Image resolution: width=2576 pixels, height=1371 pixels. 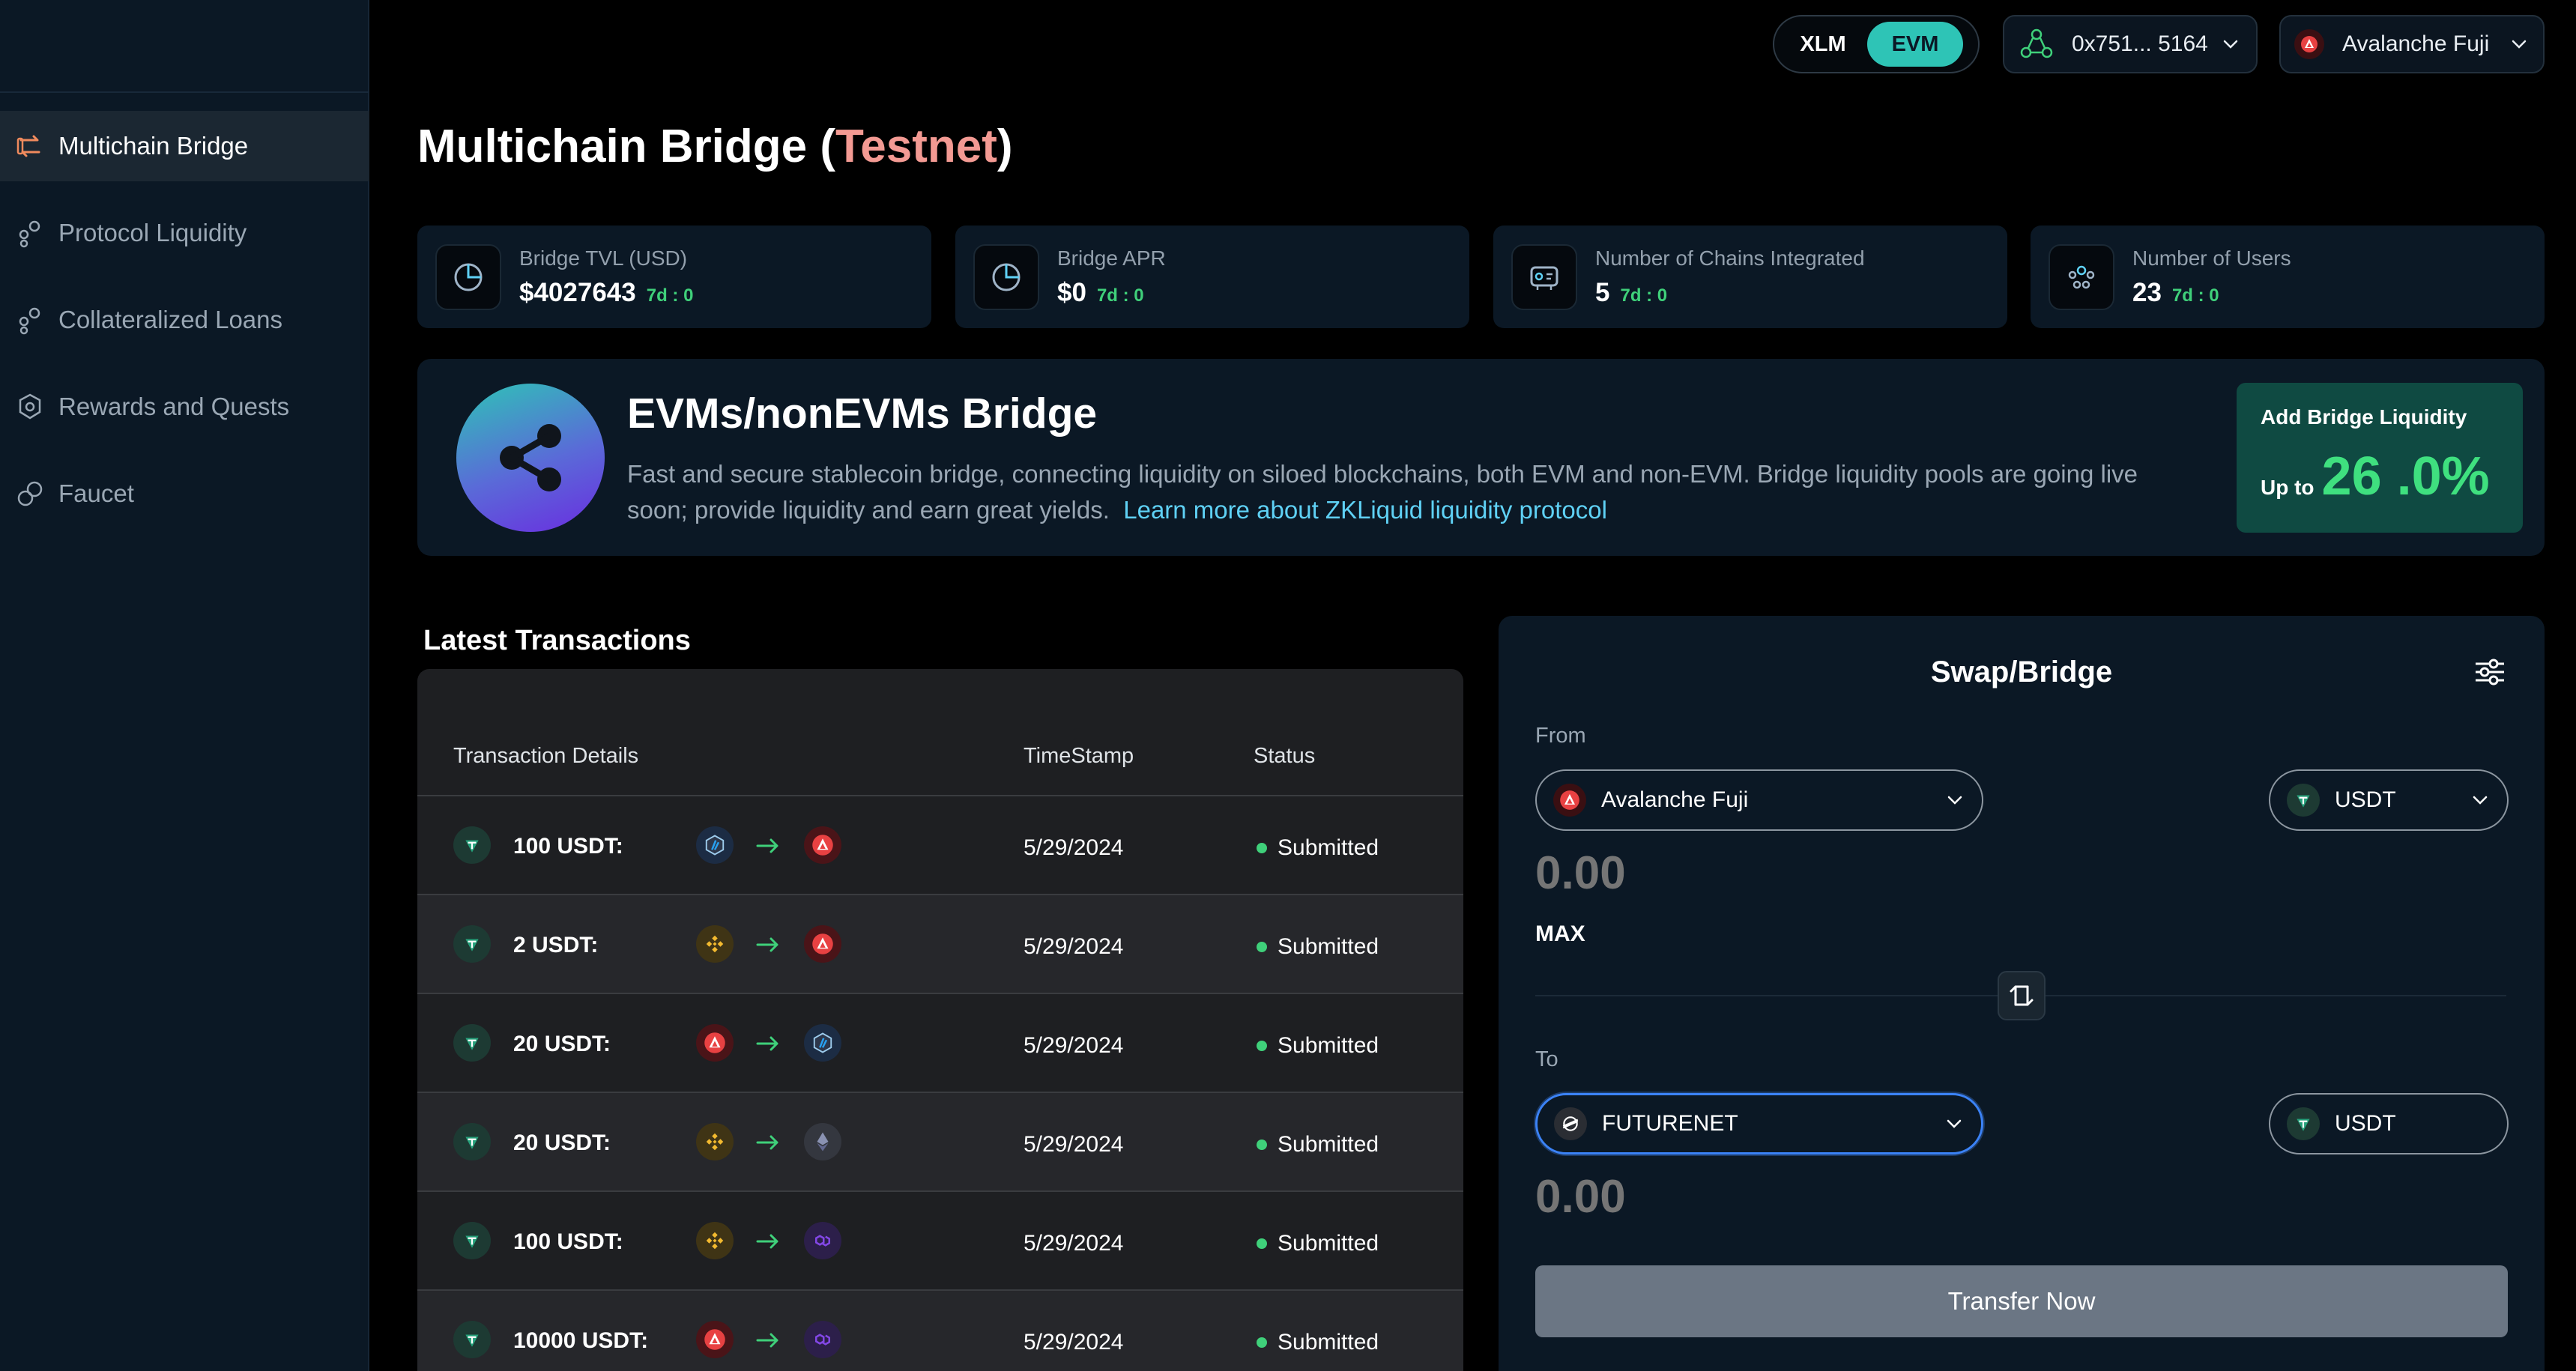 What do you see at coordinates (2412, 44) in the screenshot?
I see `chain-selector-button: Avalanche Fuji` at bounding box center [2412, 44].